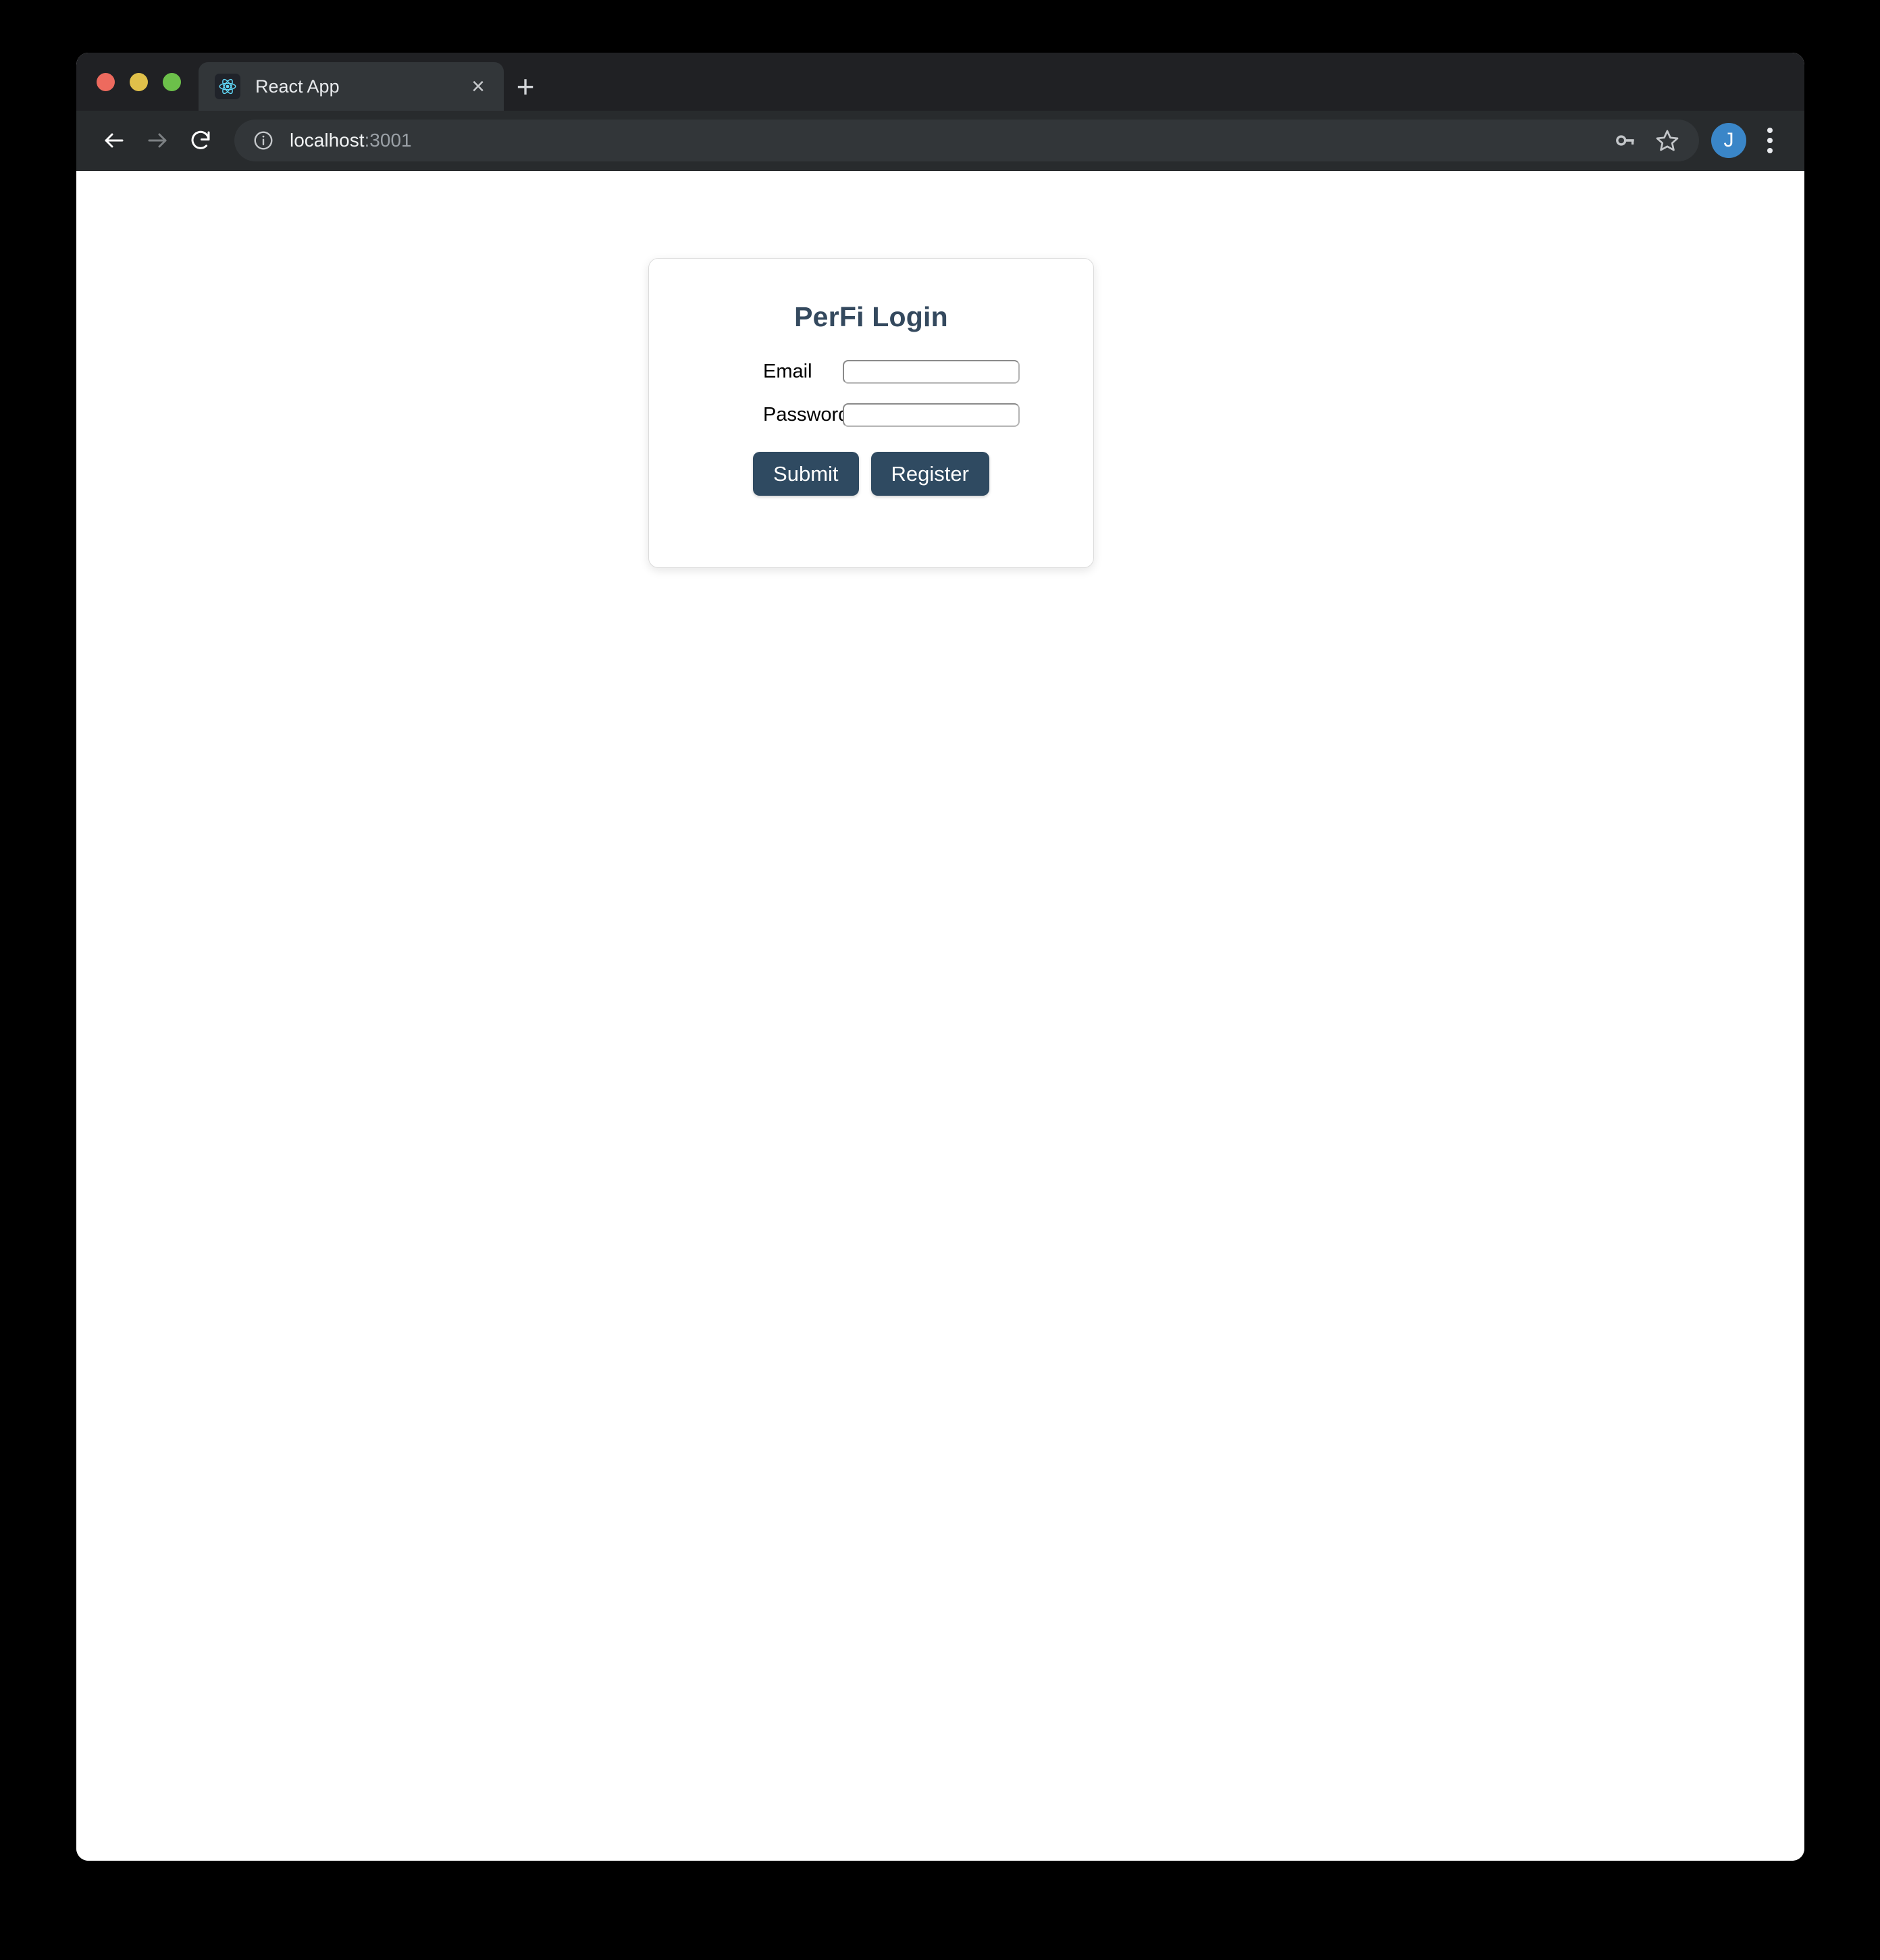 This screenshot has width=1880, height=1960. What do you see at coordinates (297, 86) in the screenshot?
I see `tab-title: React App` at bounding box center [297, 86].